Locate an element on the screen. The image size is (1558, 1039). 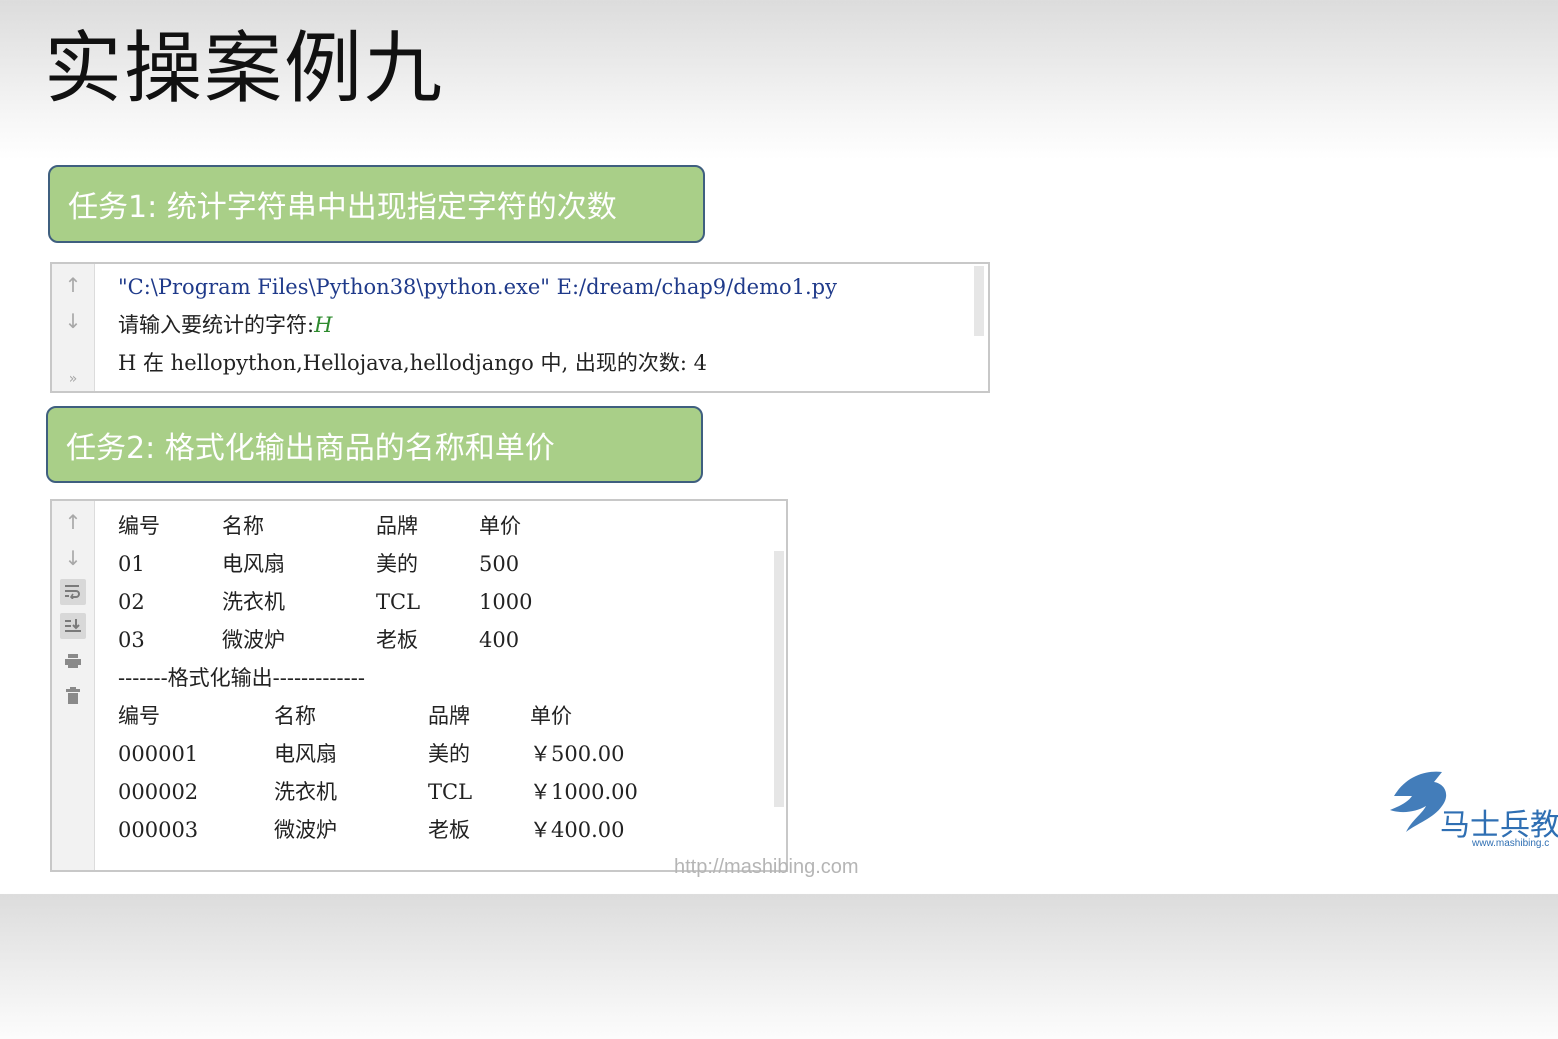
prompt-line: 请输入要统计的字符:H is located at coordinates (477, 325).